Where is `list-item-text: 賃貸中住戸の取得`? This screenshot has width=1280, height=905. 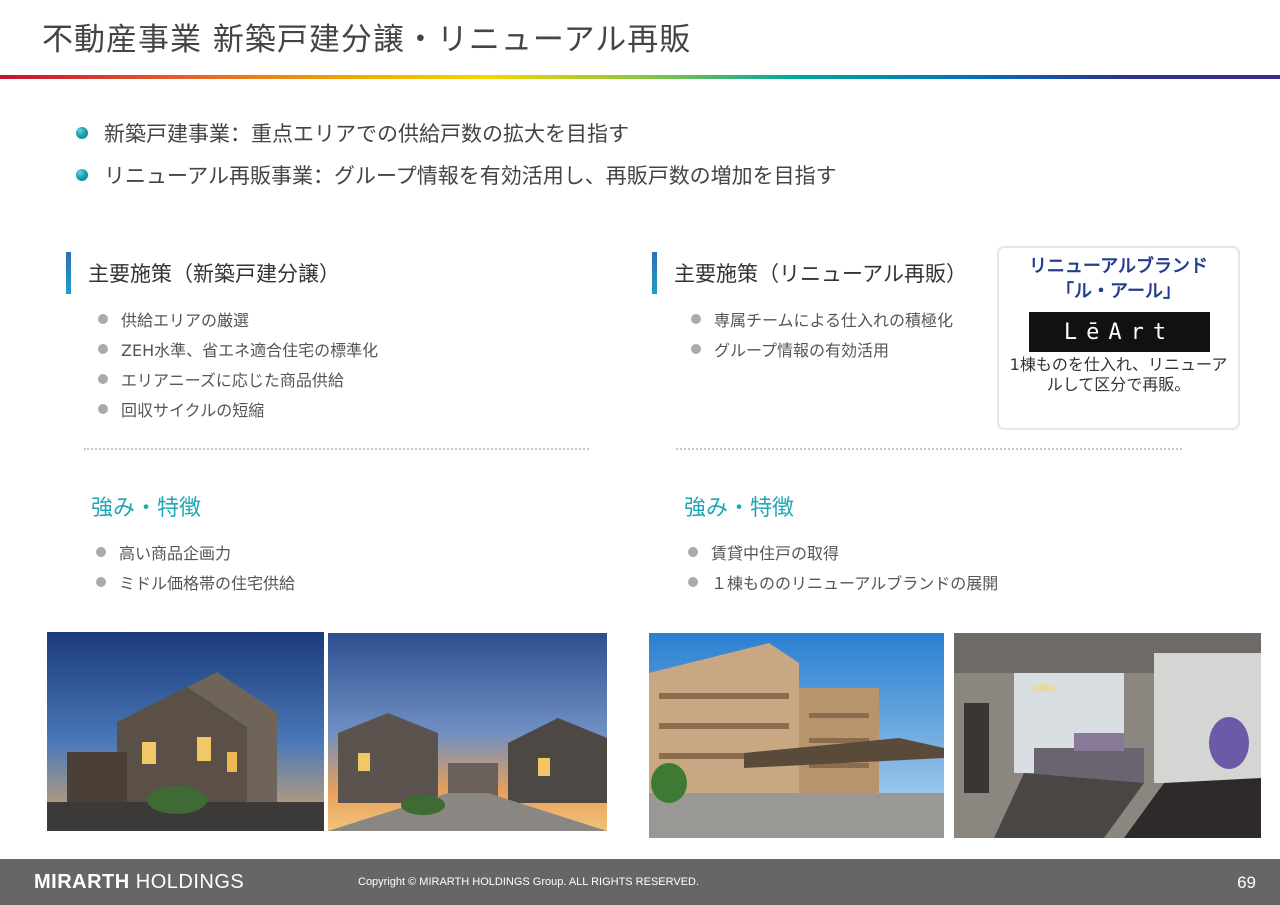 list-item-text: 賃貸中住戸の取得 is located at coordinates (775, 553).